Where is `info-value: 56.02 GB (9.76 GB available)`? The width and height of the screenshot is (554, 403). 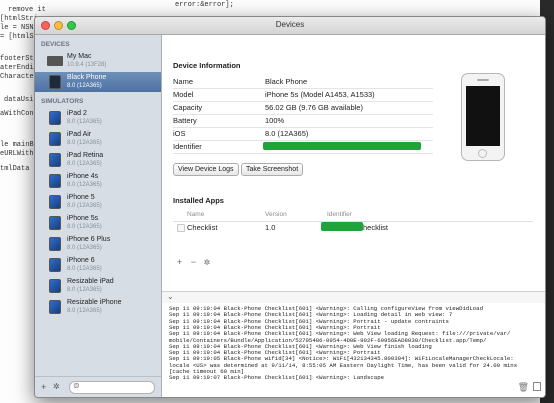 info-value: 56.02 GB (9.76 GB available) is located at coordinates (314, 107).